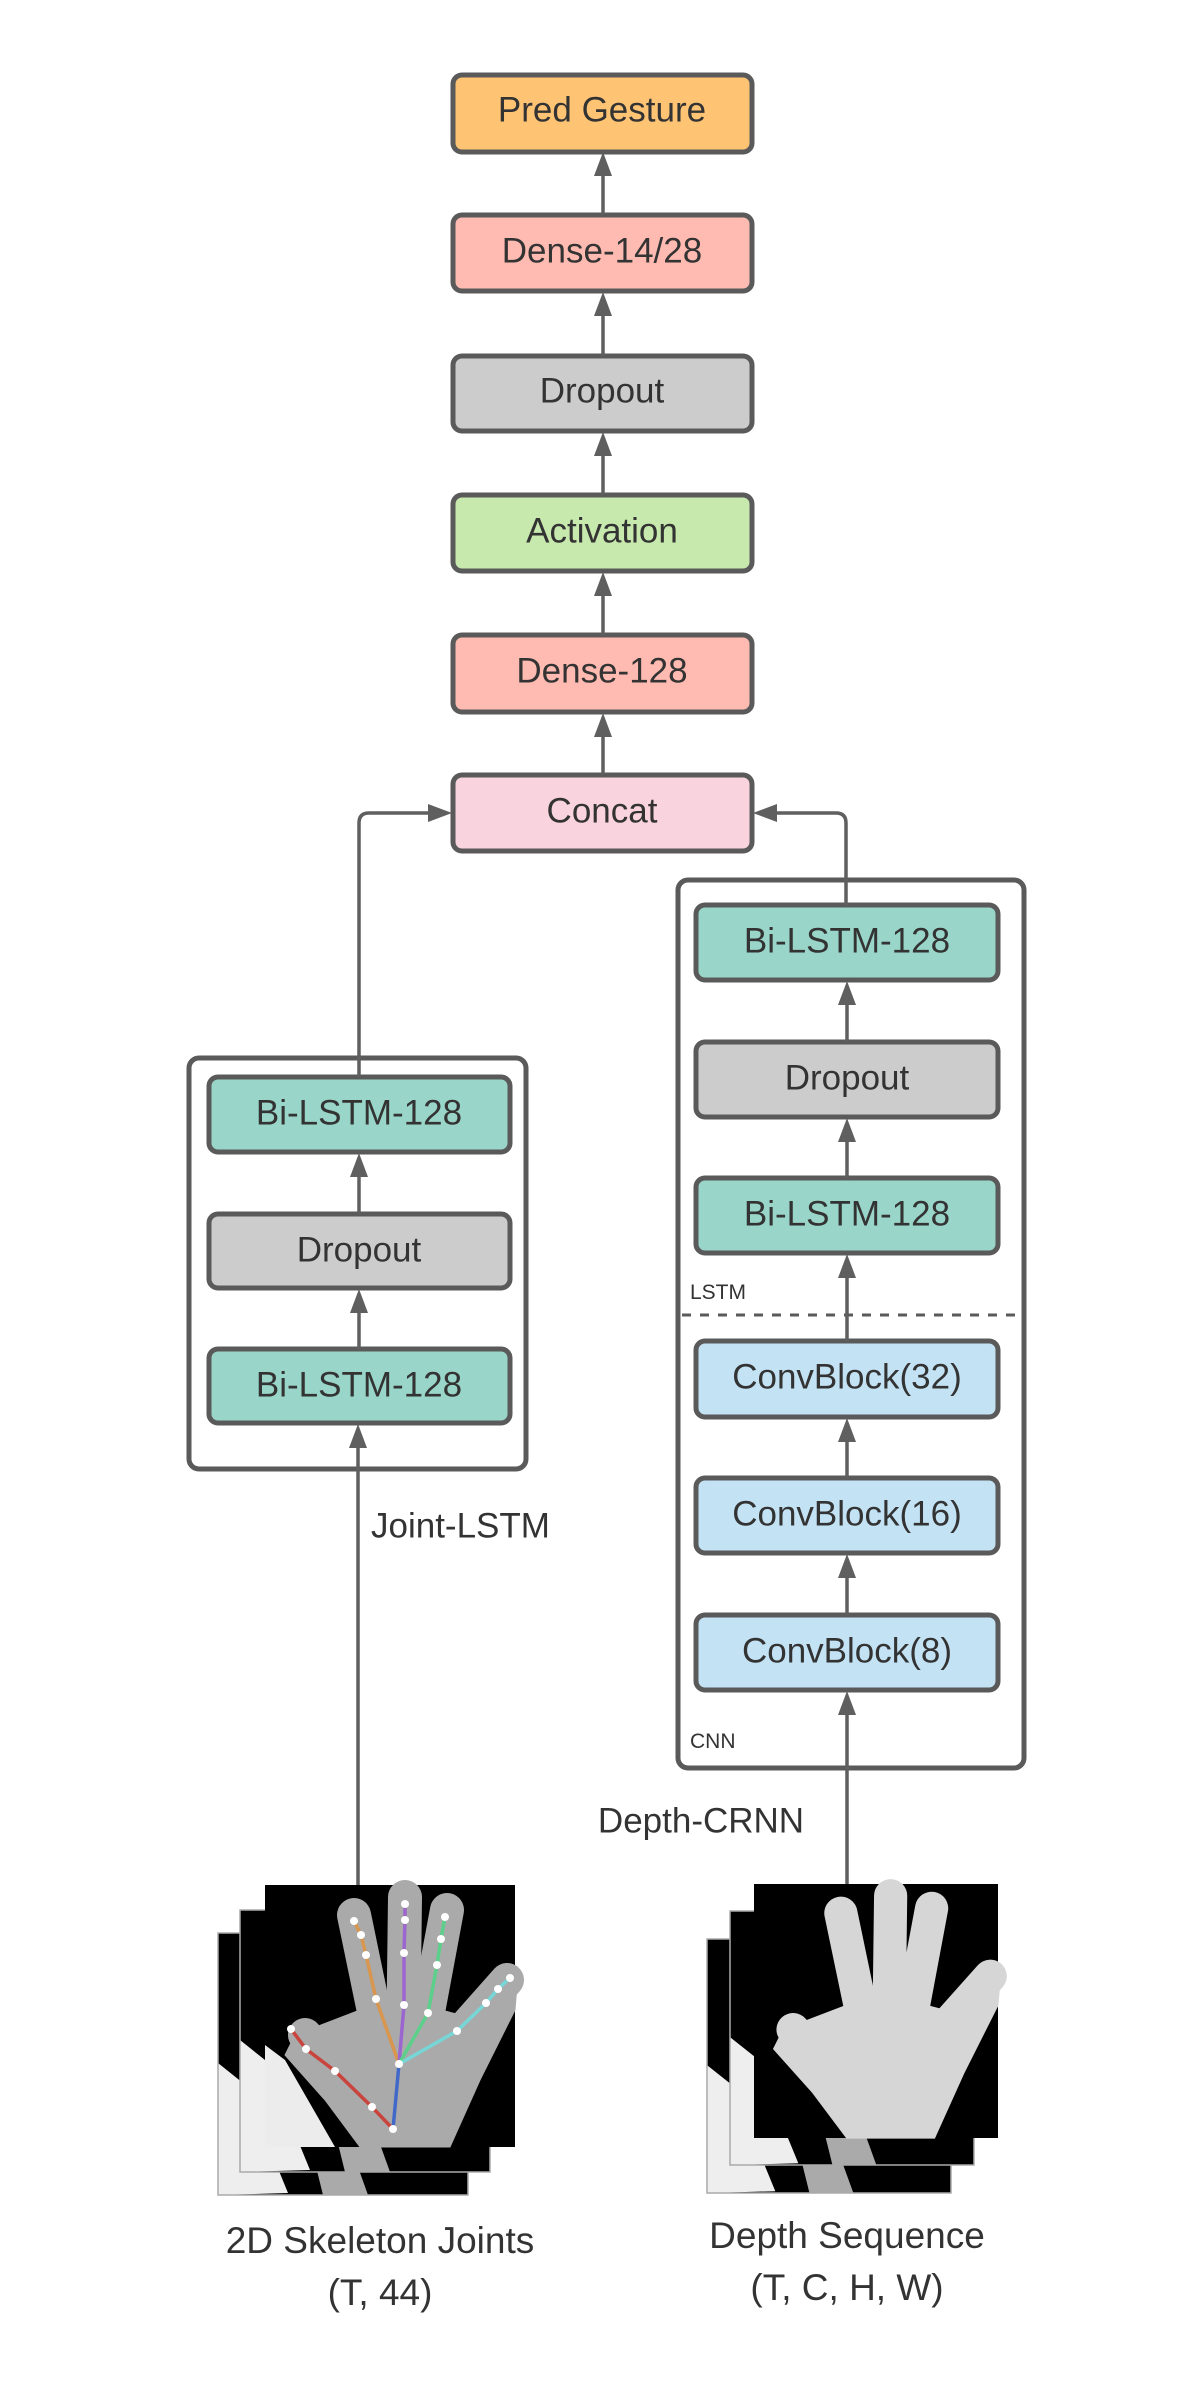 Image resolution: width=1198 pixels, height=2406 pixels. I want to click on concat-label: Concat, so click(602, 811).